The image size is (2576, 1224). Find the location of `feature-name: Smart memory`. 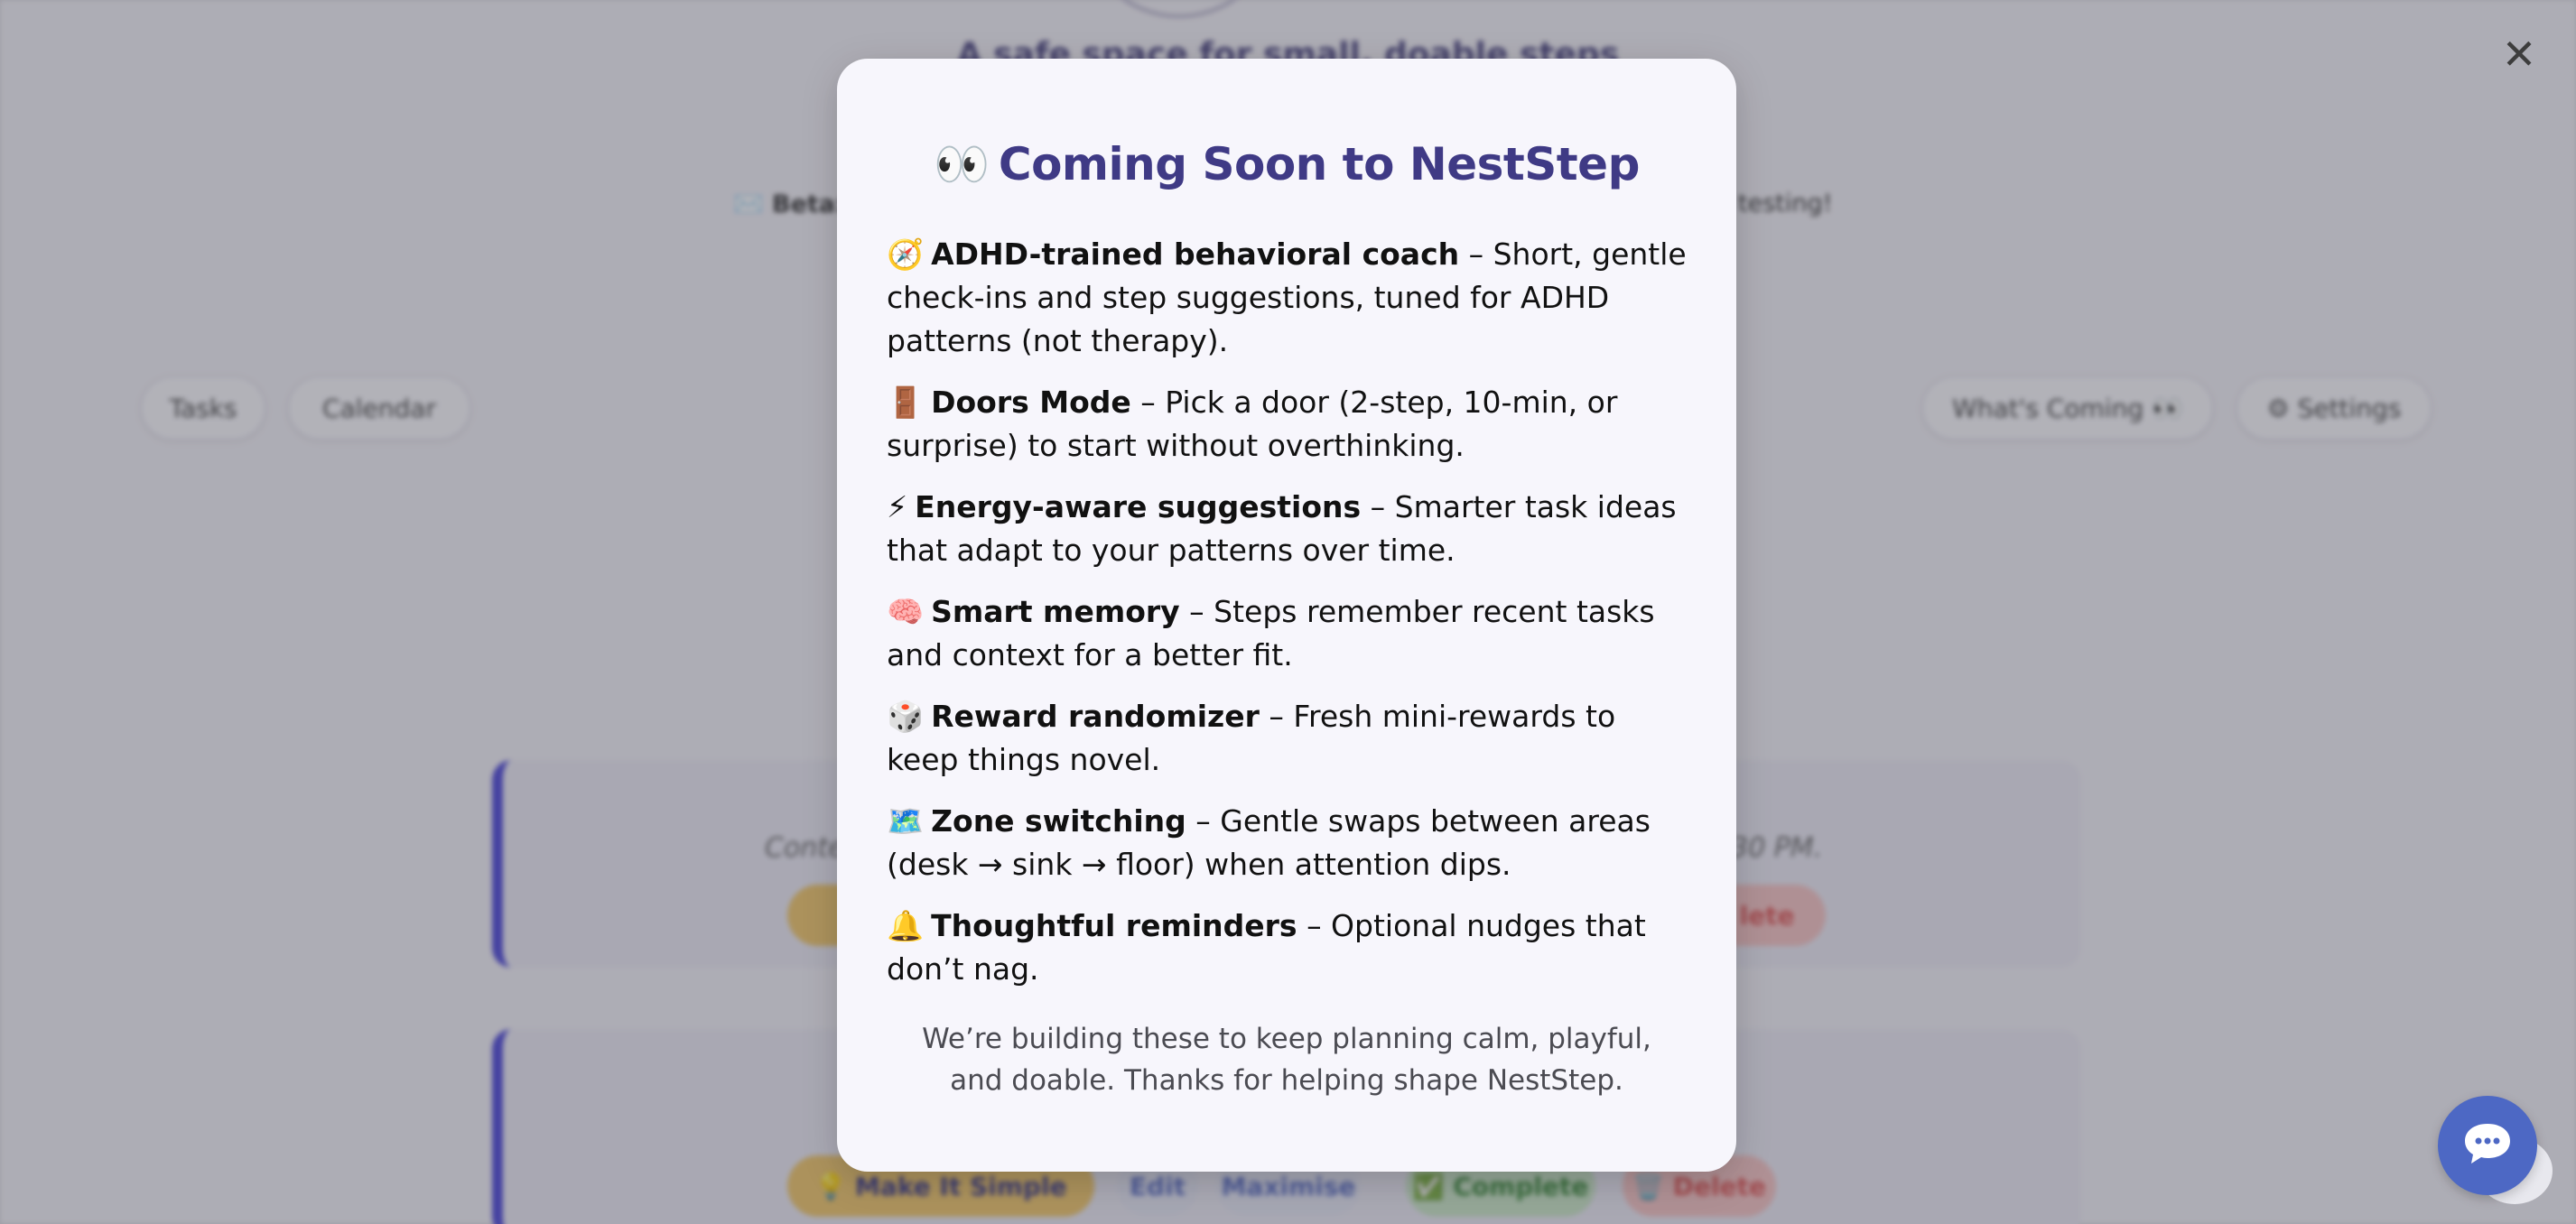

feature-name: Smart memory is located at coordinates (1055, 611).